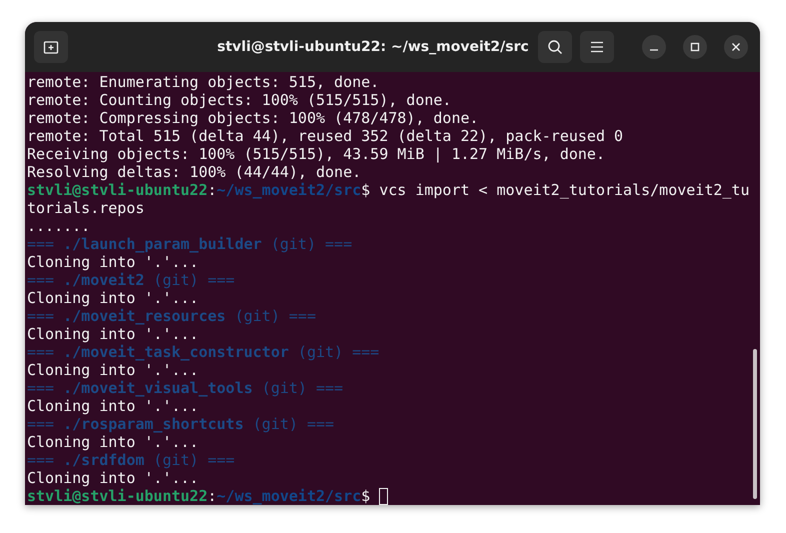 Image resolution: width=786 pixels, height=533 pixels. I want to click on search-button, so click(555, 47).